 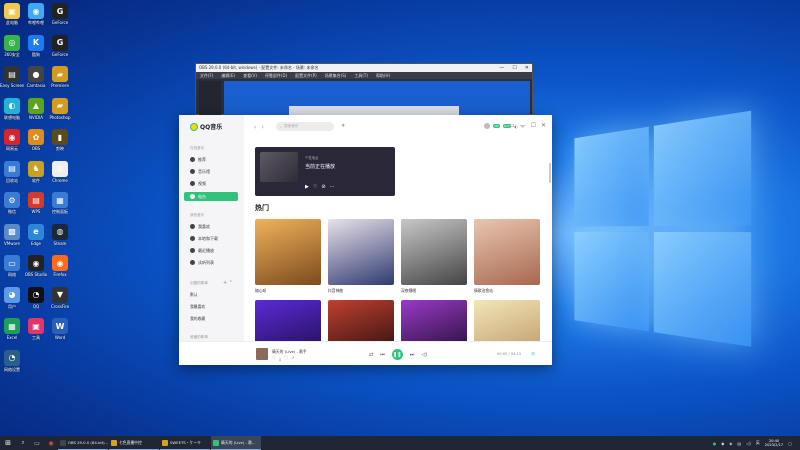 What do you see at coordinates (730, 443) in the screenshot?
I see `tray-icon: ◈` at bounding box center [730, 443].